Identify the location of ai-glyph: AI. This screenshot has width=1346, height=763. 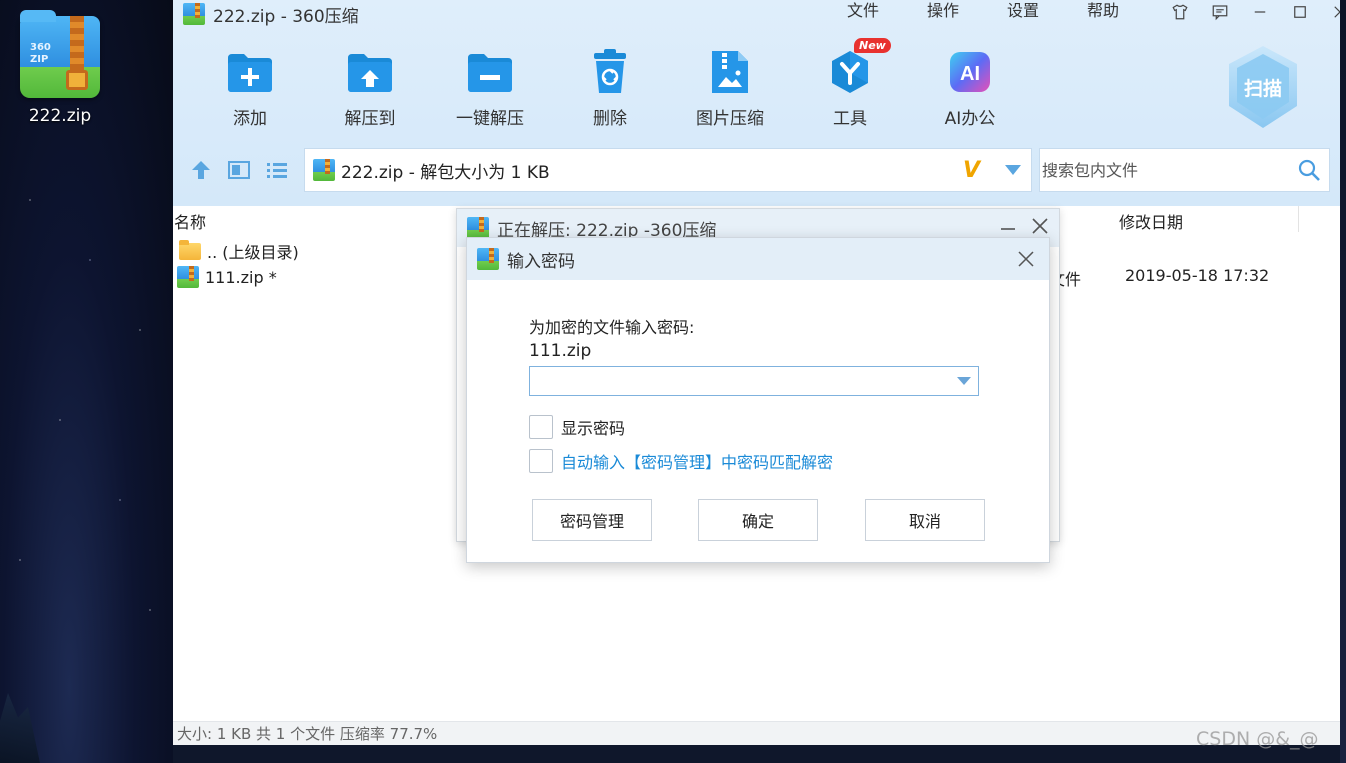
(970, 74).